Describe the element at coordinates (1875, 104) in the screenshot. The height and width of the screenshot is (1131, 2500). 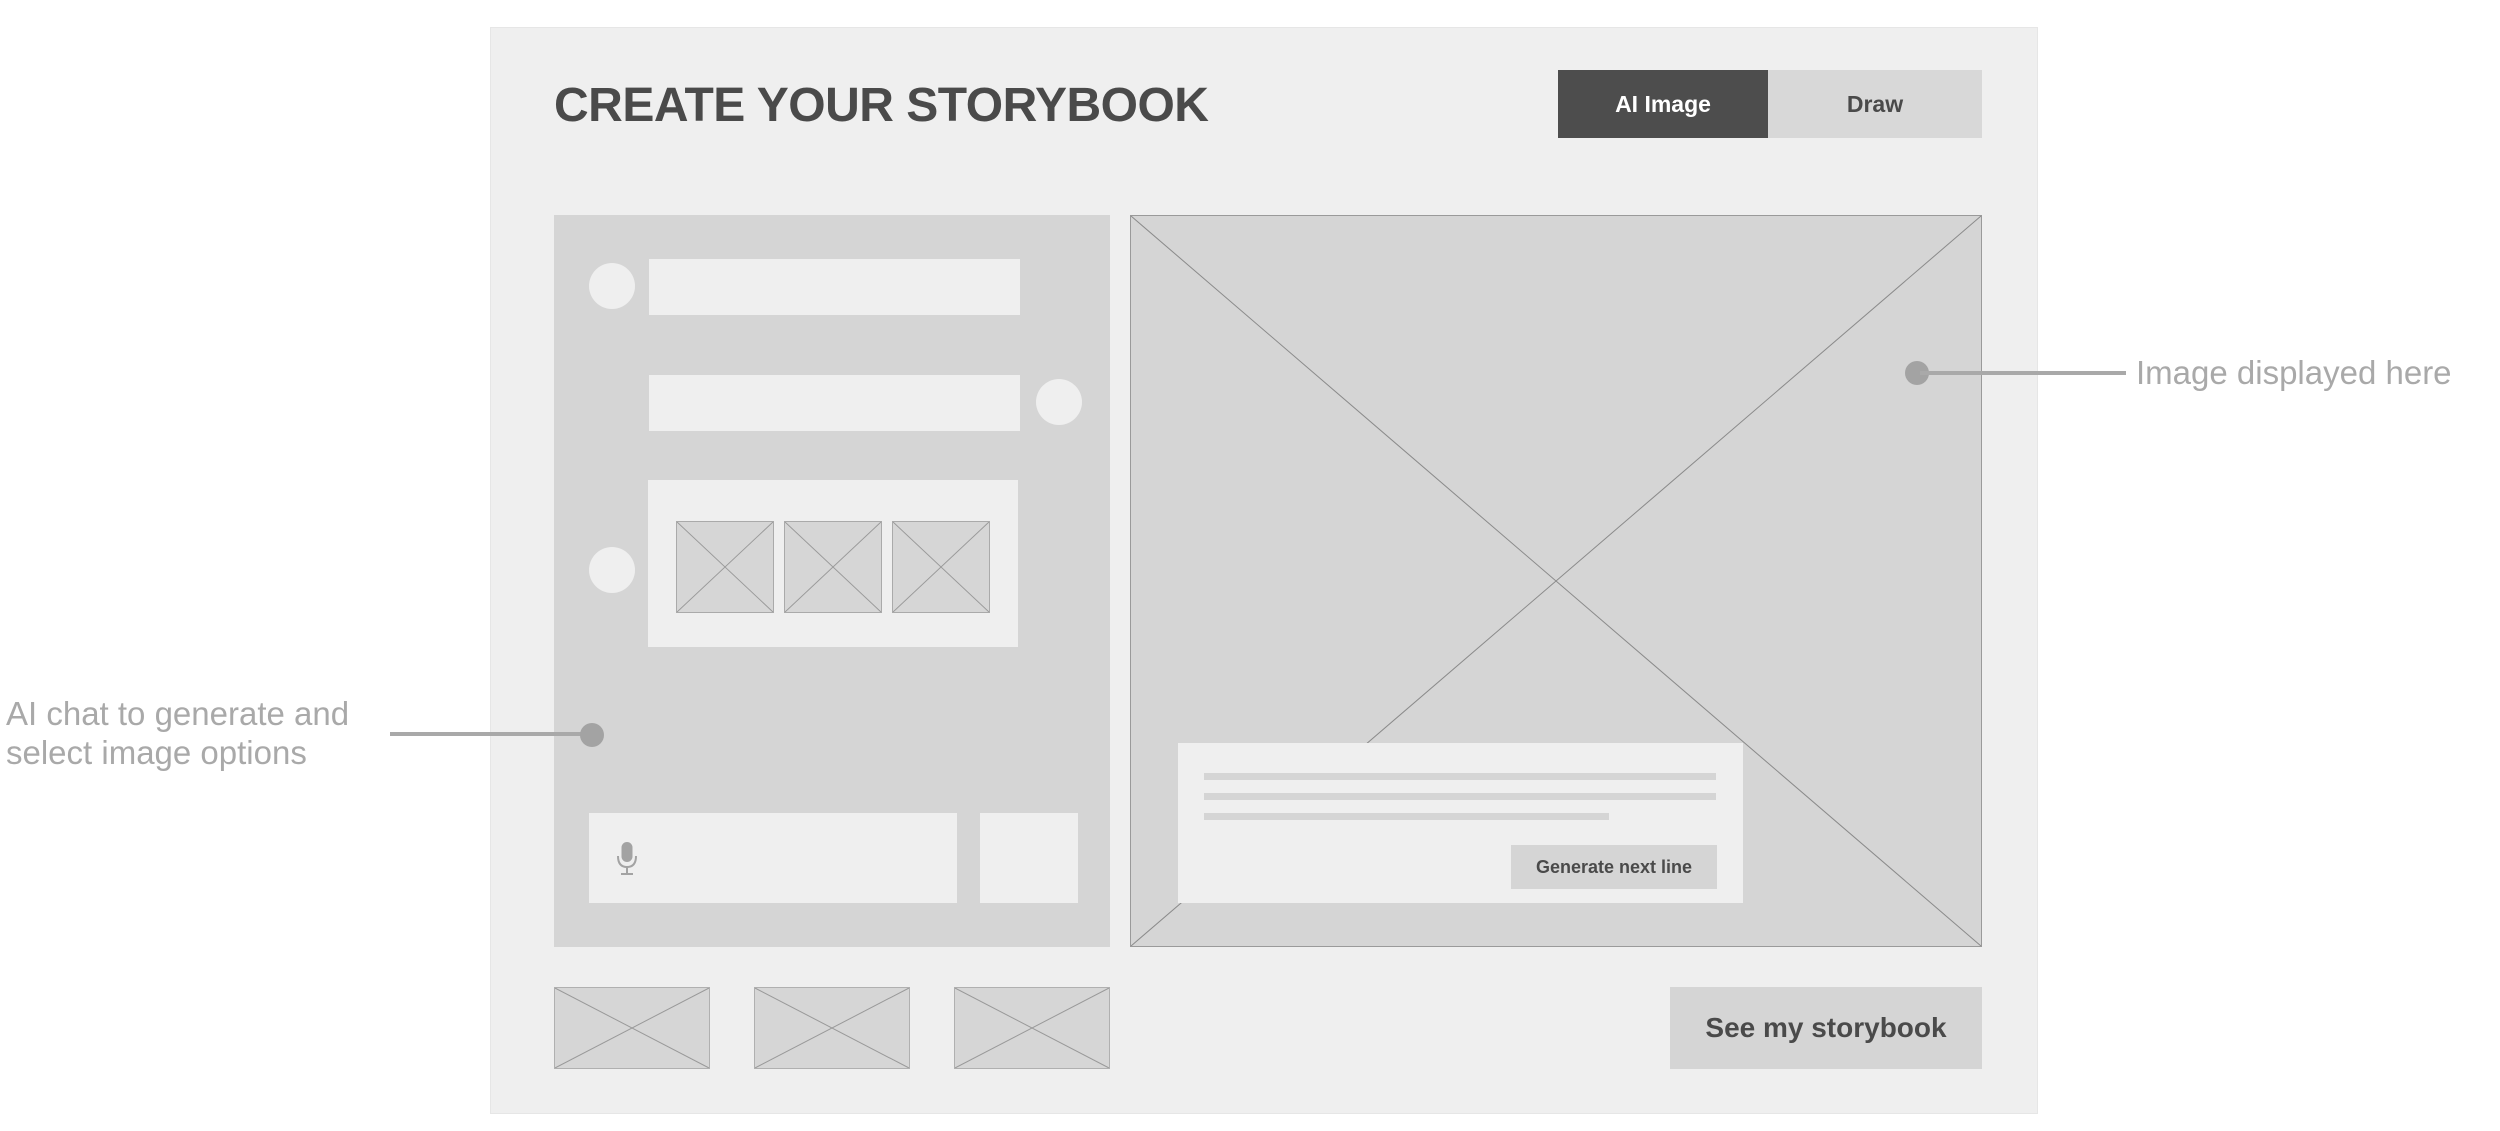
I see `tab-draw: Draw` at that location.